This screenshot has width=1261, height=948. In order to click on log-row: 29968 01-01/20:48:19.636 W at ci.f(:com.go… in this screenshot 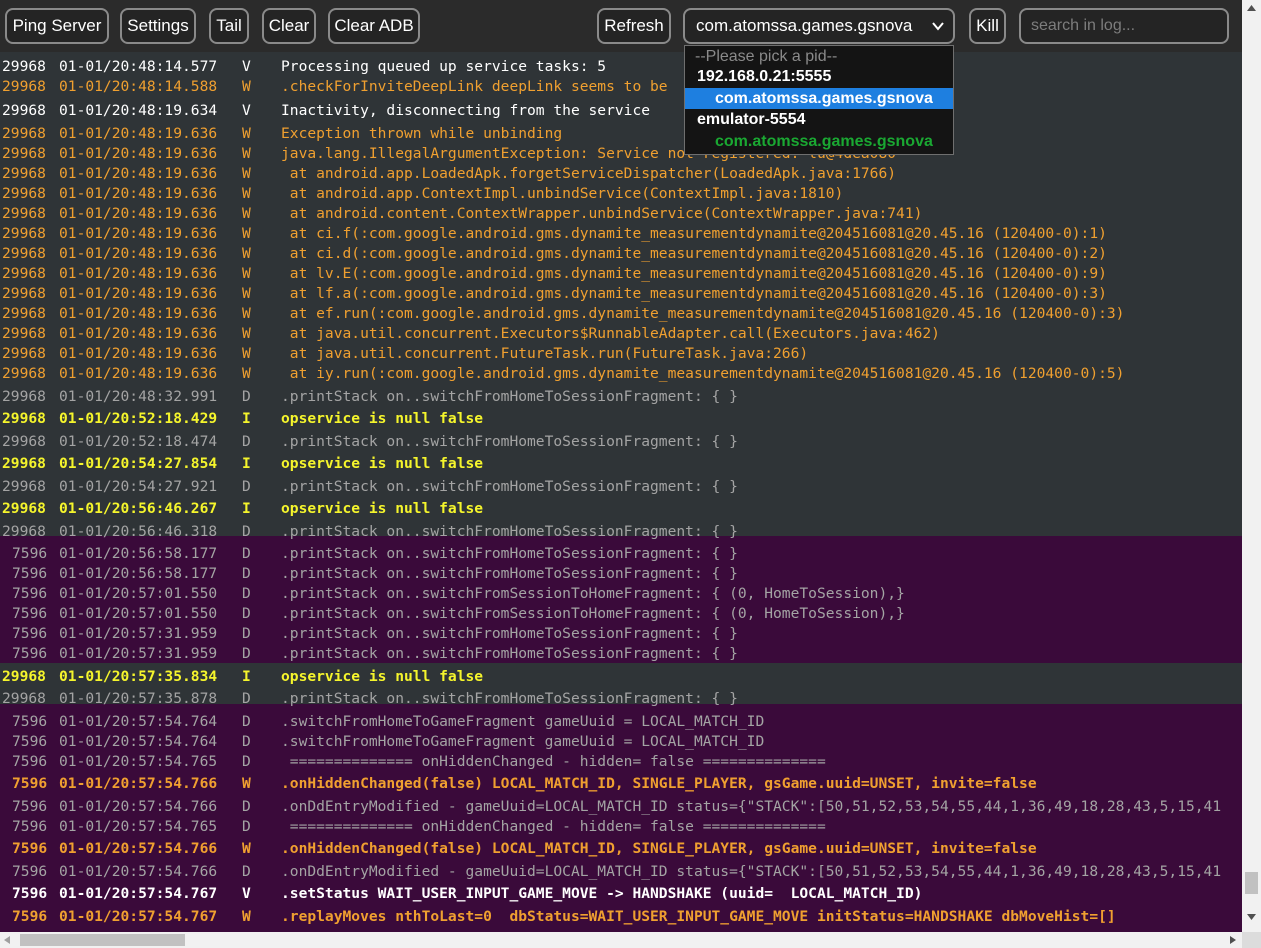, I will do `click(621, 234)`.